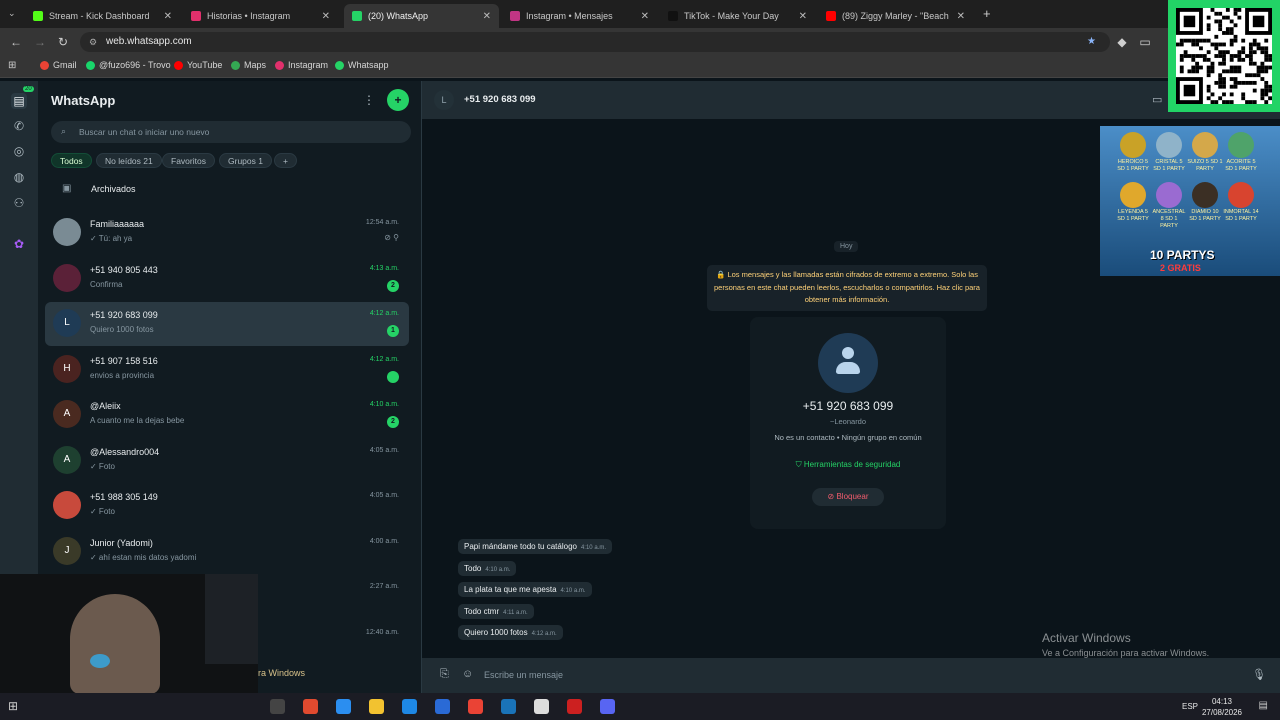 This screenshot has height=720, width=1280. I want to click on store-icon, so click(409, 706).